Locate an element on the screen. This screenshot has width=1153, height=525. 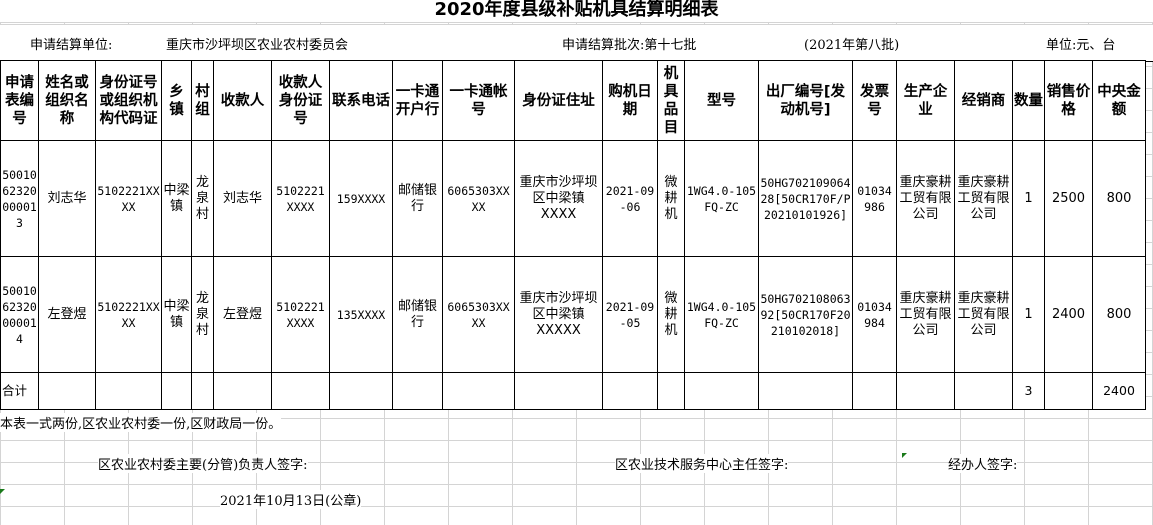
cell-price: 2400 is located at coordinates (1068, 314).